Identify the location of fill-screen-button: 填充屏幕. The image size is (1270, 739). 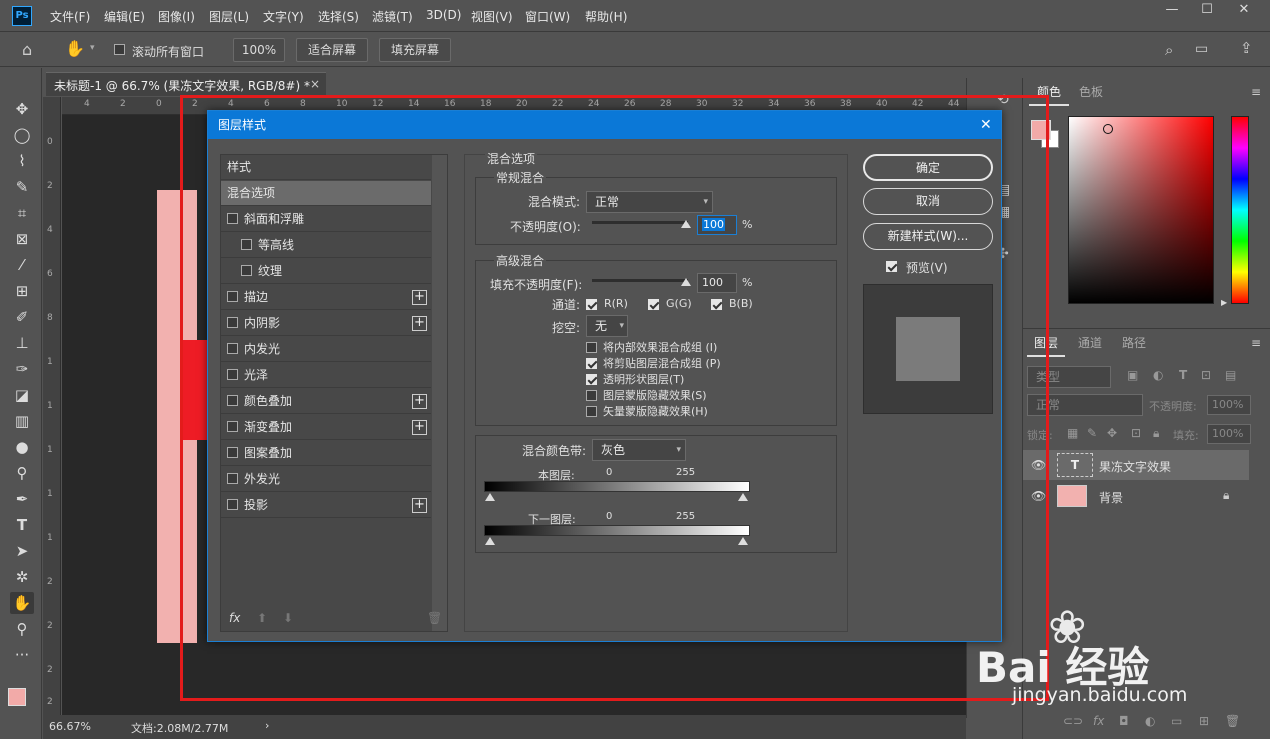
(415, 50).